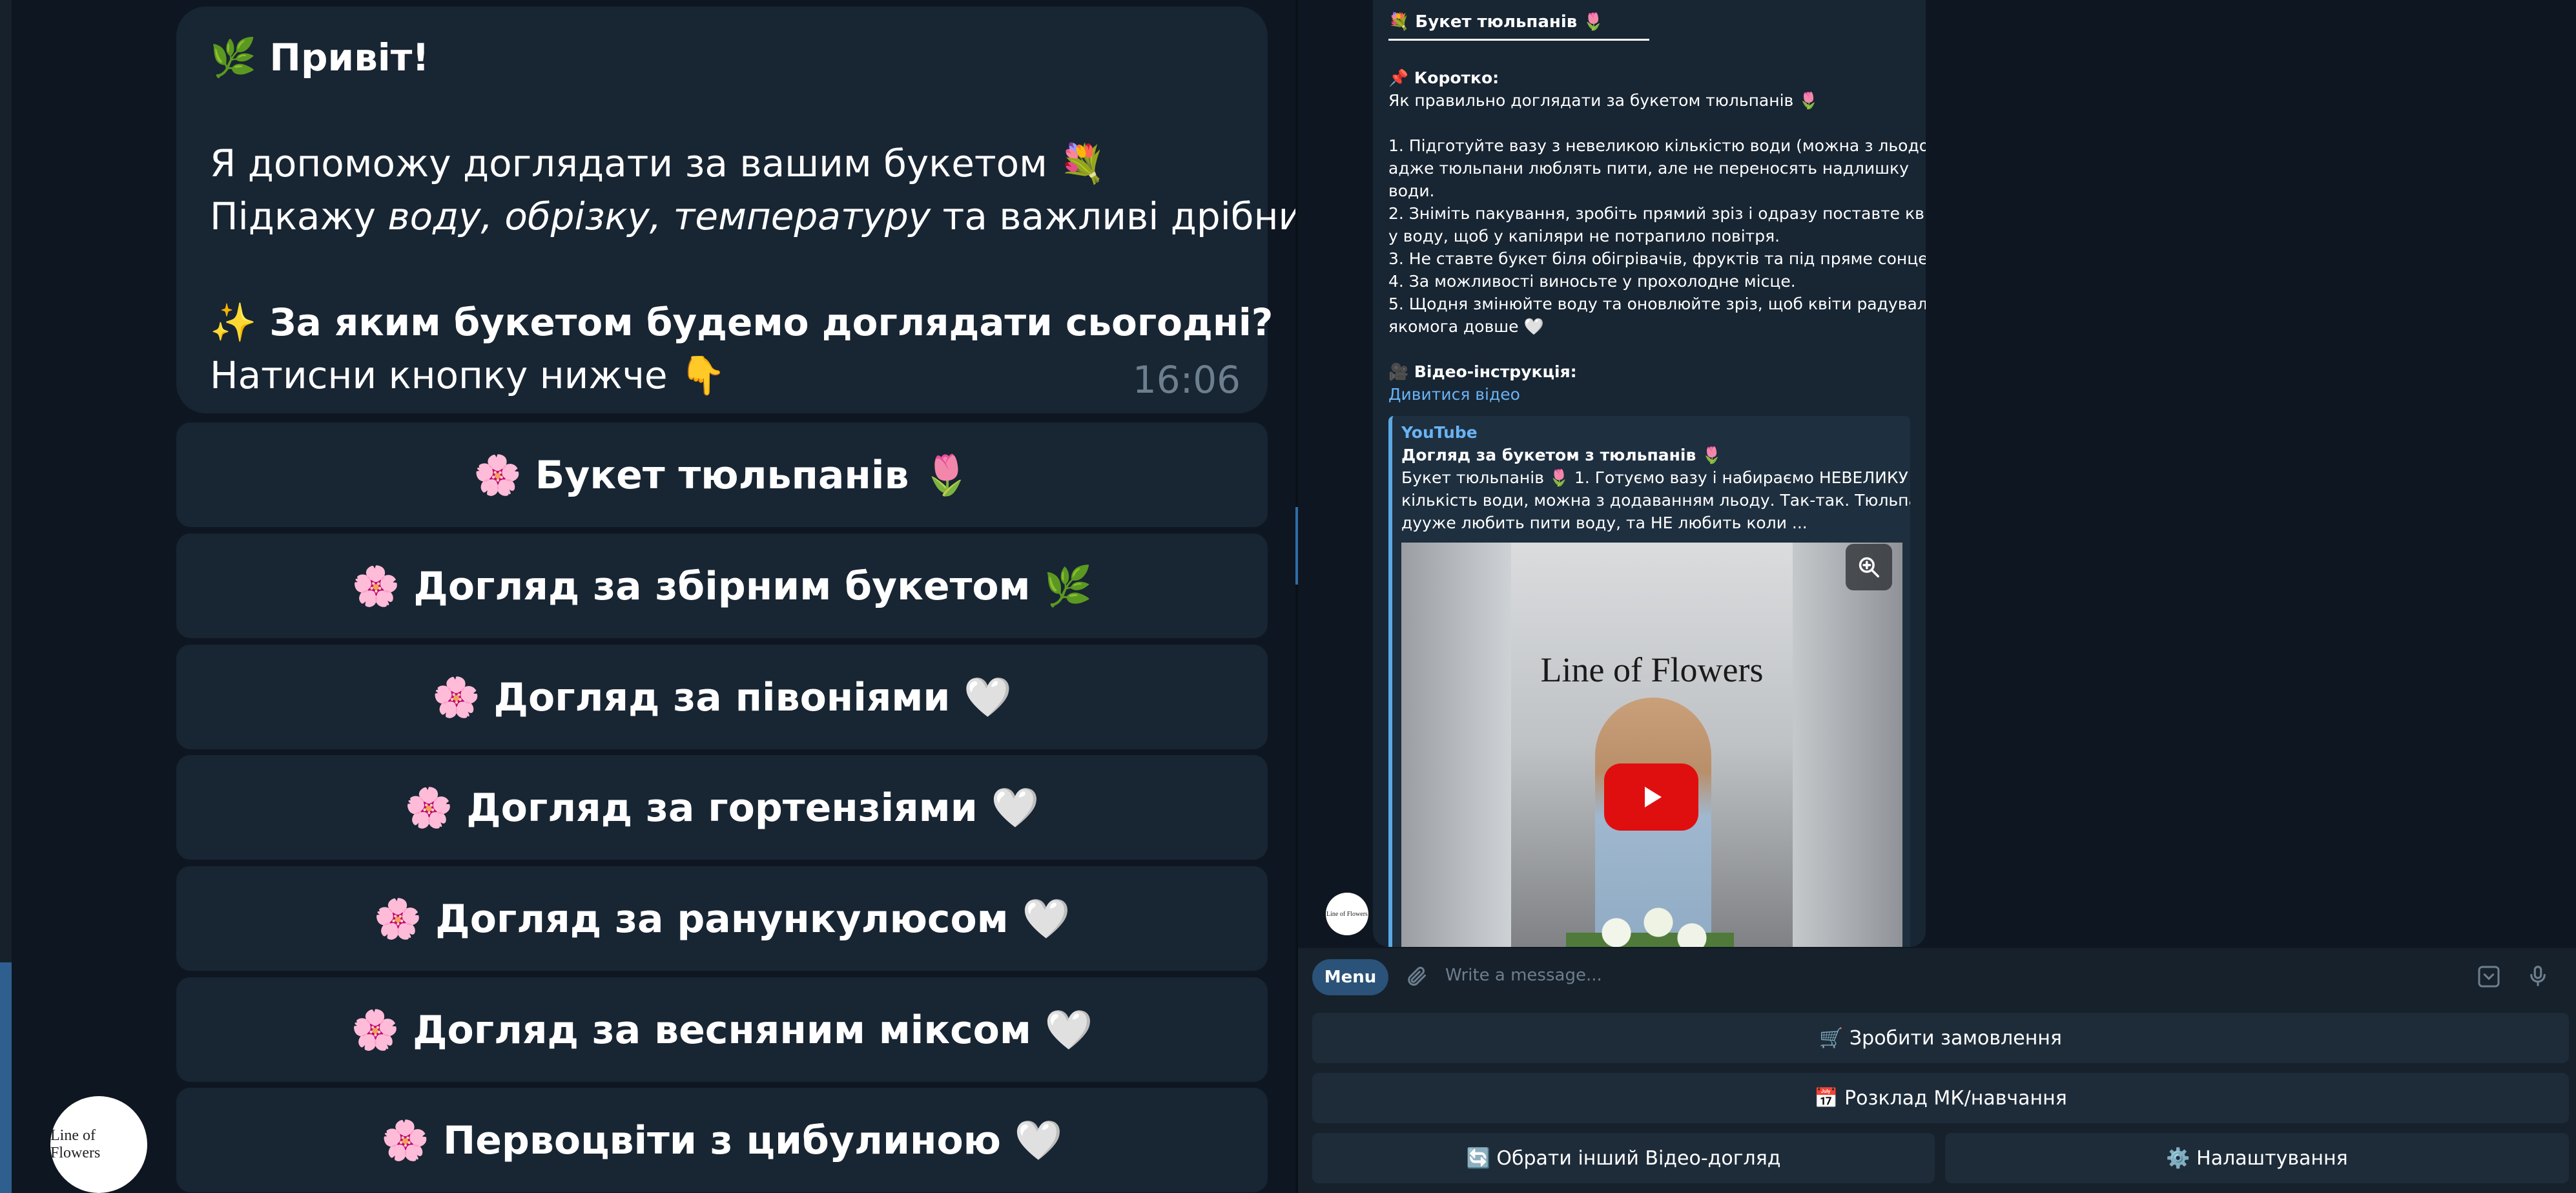 The height and width of the screenshot is (1193, 2576). What do you see at coordinates (2488, 977) in the screenshot?
I see `bot-keyboard-toggle-icon` at bounding box center [2488, 977].